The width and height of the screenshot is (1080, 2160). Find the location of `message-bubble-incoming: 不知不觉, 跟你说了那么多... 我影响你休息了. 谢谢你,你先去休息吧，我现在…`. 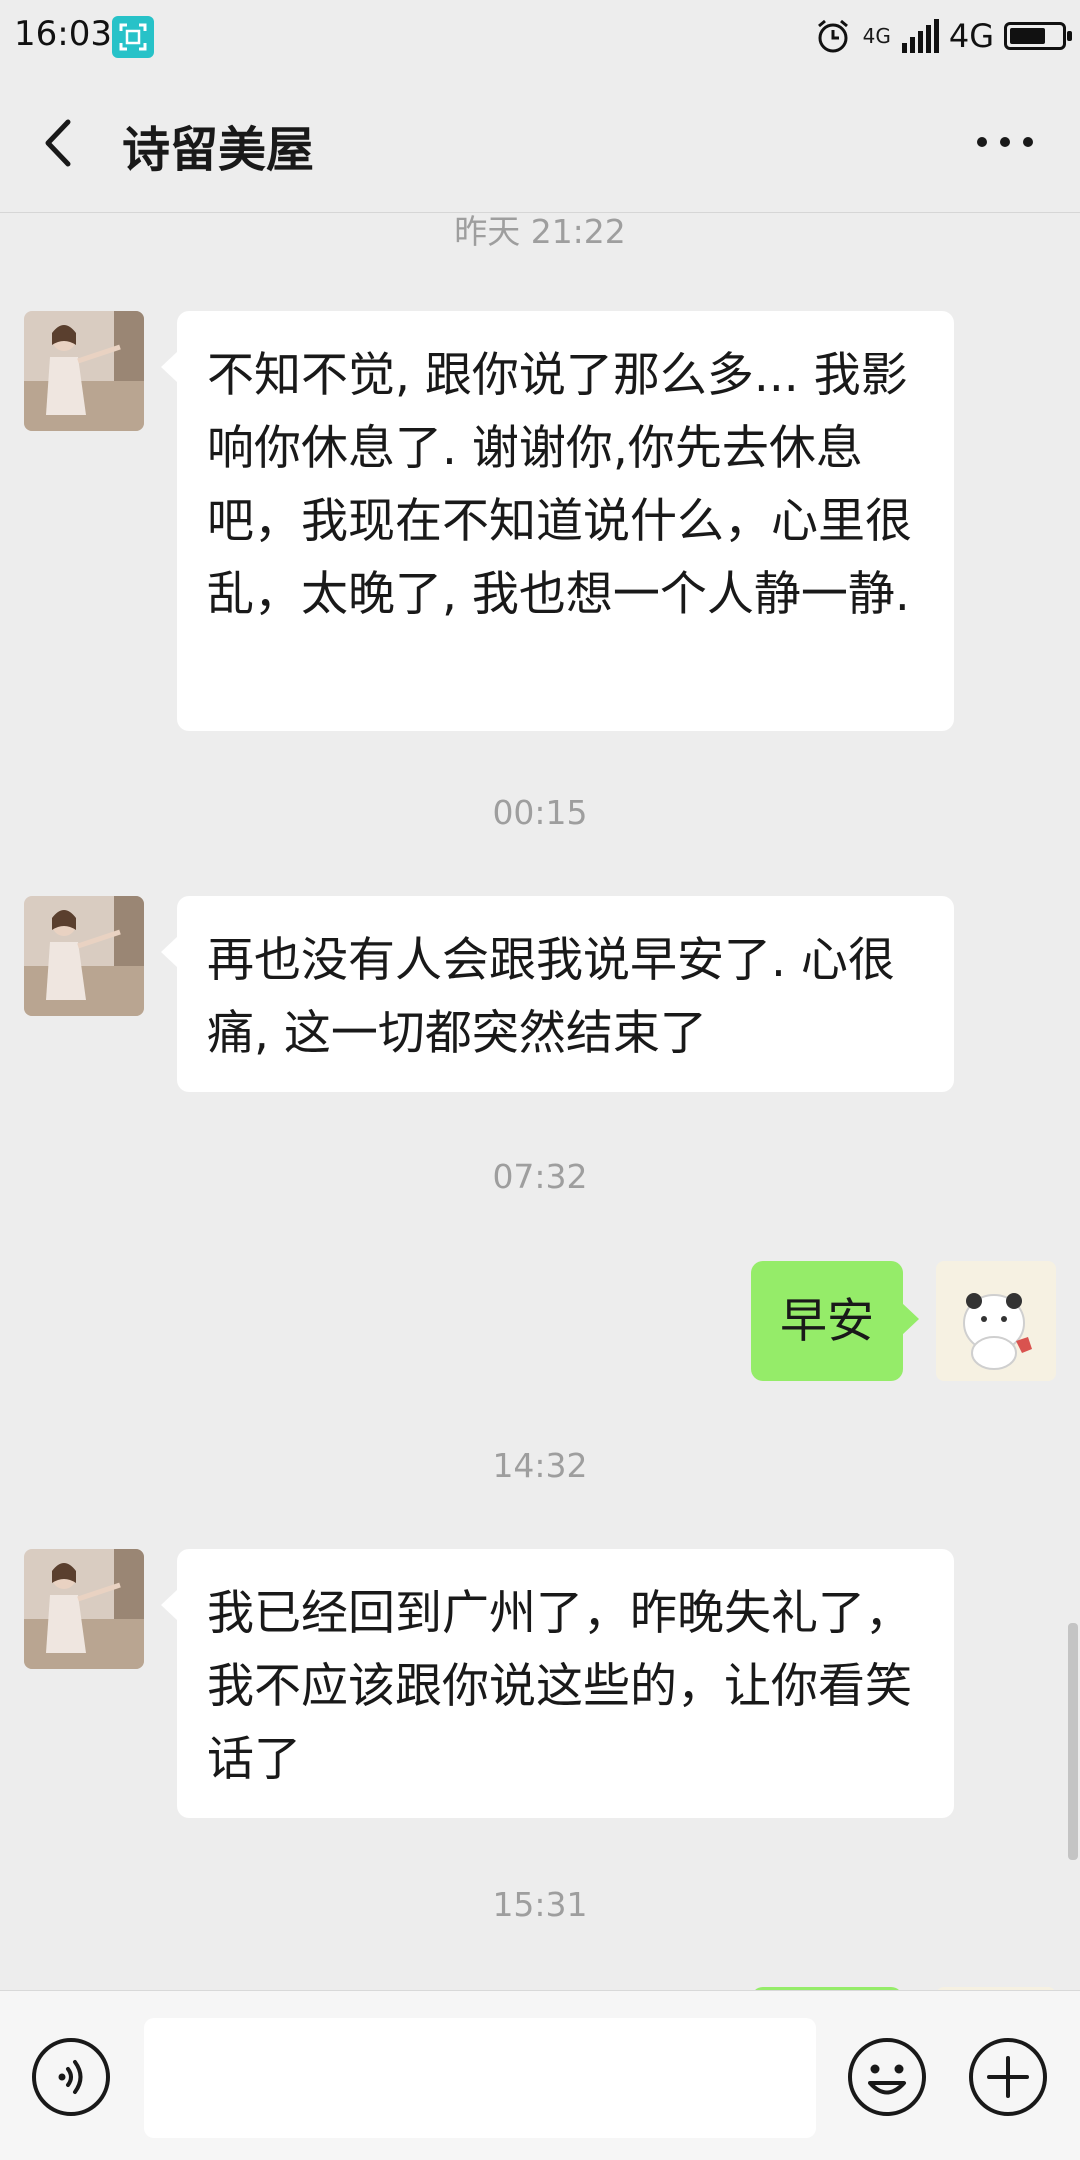

message-bubble-incoming: 不知不觉, 跟你说了那么多... 我影响你休息了. 谢谢你,你先去休息吧，我现在… is located at coordinates (557, 521).